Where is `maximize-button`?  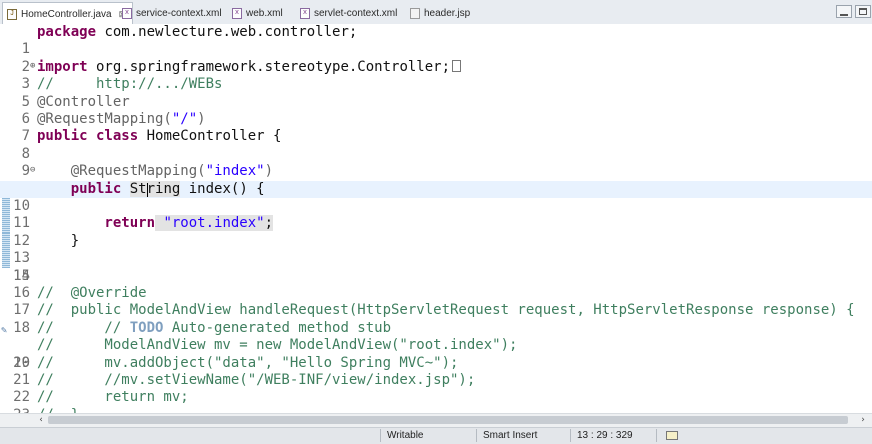 maximize-button is located at coordinates (863, 11).